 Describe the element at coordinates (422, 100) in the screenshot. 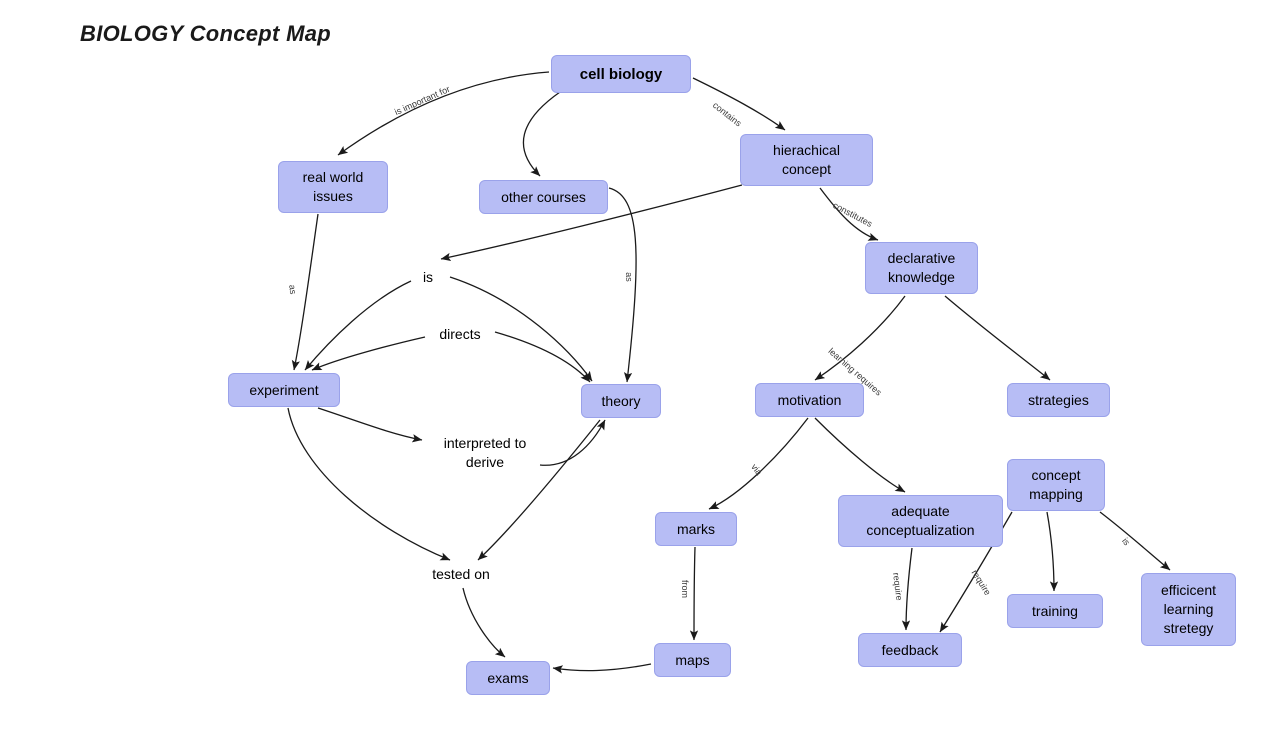

I see `edge-label: is important for` at that location.